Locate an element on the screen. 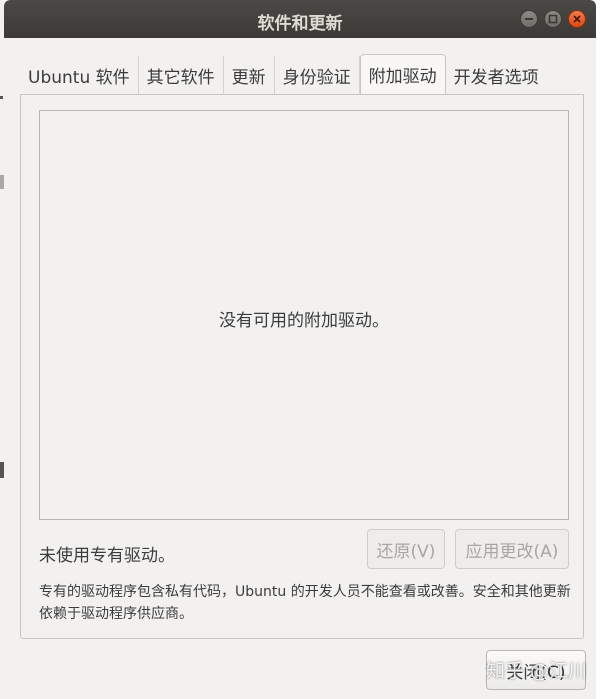 The image size is (600, 699). revert-button: 还原(V) is located at coordinates (406, 549).